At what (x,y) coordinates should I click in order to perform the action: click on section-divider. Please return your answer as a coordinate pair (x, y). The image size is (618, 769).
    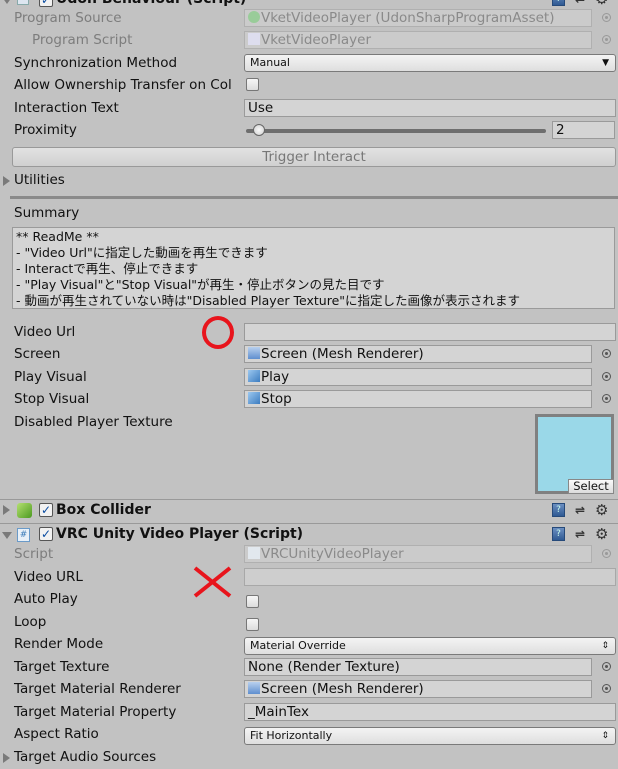
    Looking at the image, I should click on (314, 197).